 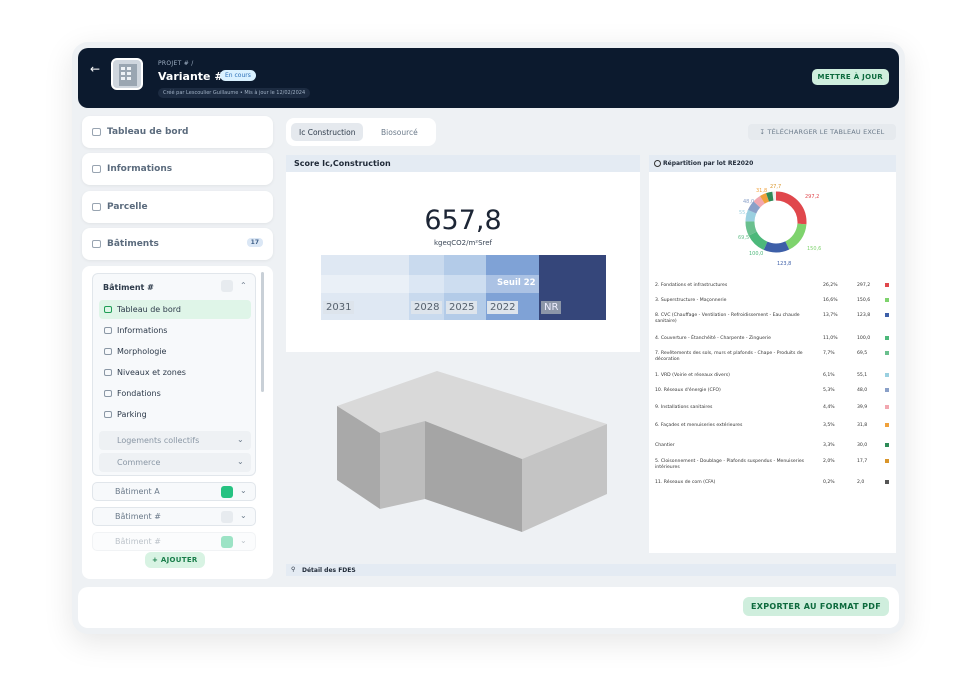 What do you see at coordinates (329, 570) in the screenshot?
I see `fdes-title: Détail des FDES` at bounding box center [329, 570].